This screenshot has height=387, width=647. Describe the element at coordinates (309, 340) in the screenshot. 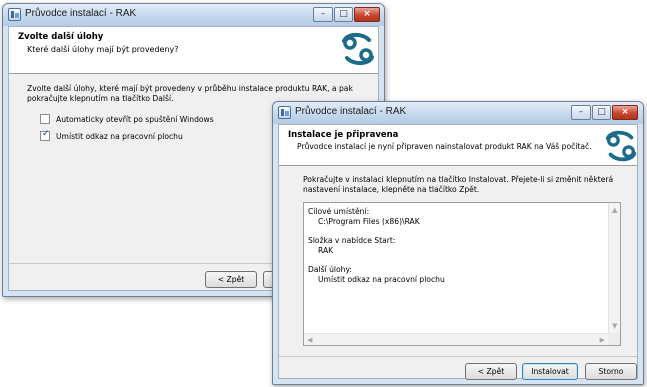

I see `scroll-left-arrow-icon: ◀` at that location.